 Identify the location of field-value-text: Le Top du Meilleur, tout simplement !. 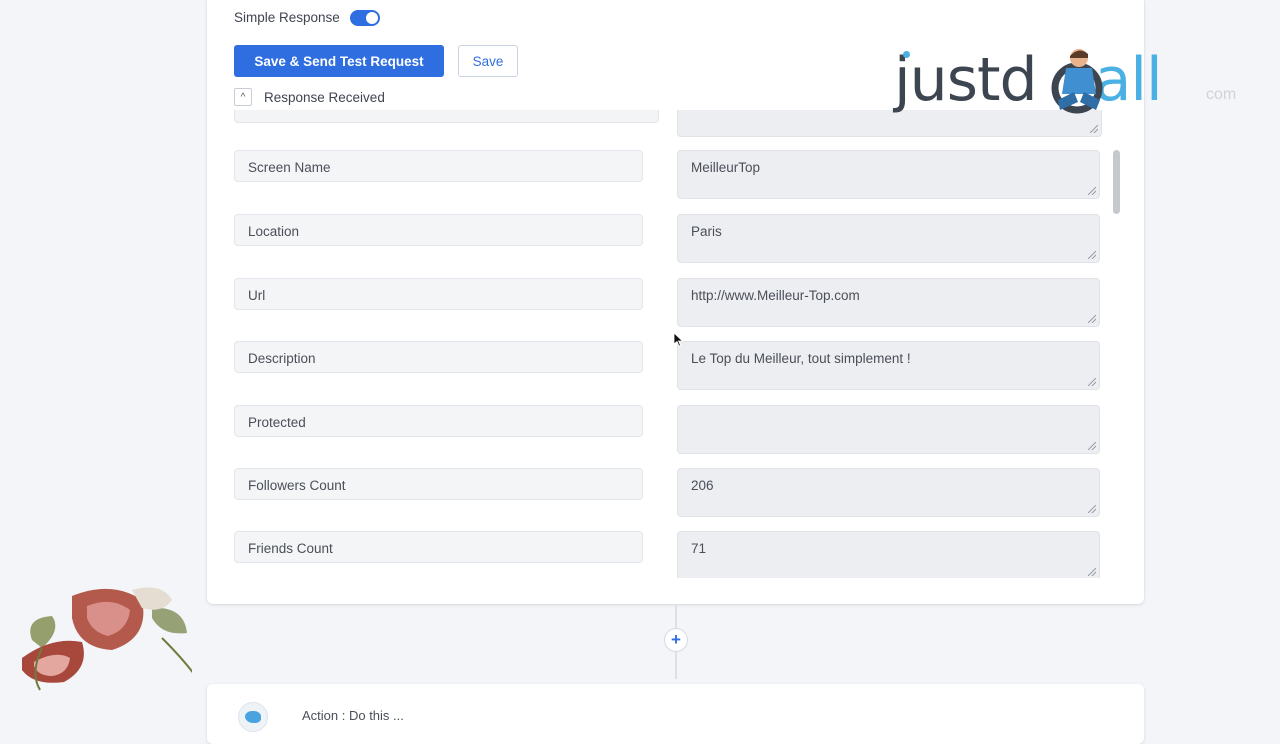
(801, 358).